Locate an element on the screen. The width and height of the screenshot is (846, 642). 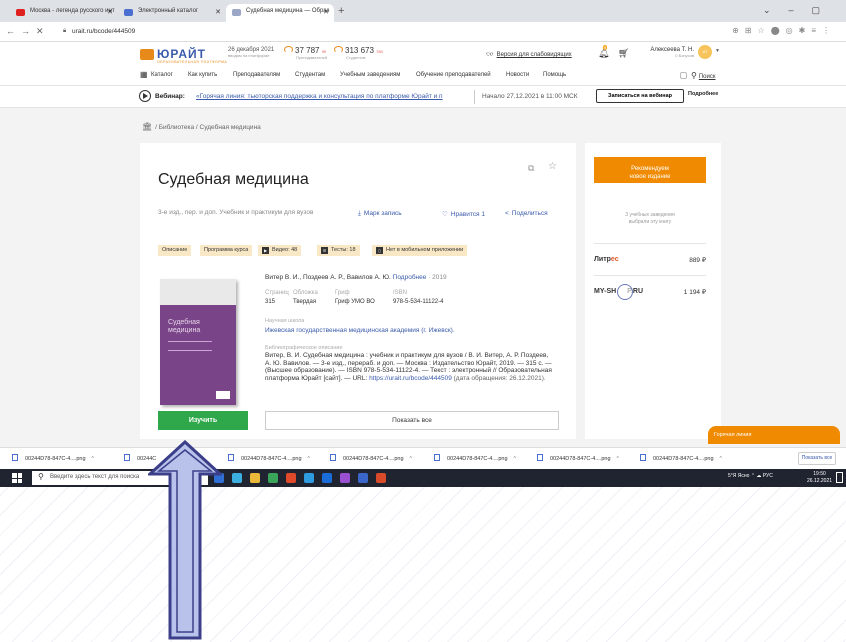
avatar: АТ is located at coordinates (705, 52).